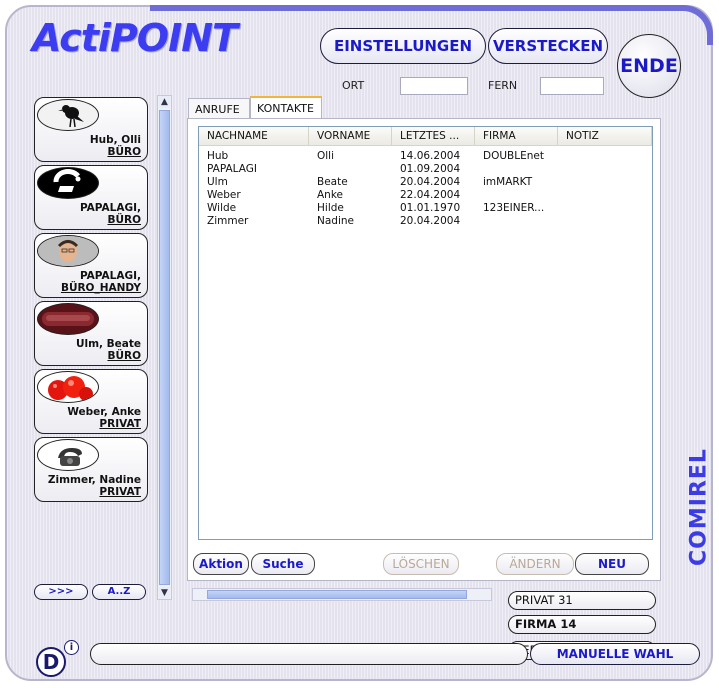 Image resolution: width=719 pixels, height=688 pixels. Describe the element at coordinates (164, 593) in the screenshot. I see `scroll-down-icon: ▼` at that location.